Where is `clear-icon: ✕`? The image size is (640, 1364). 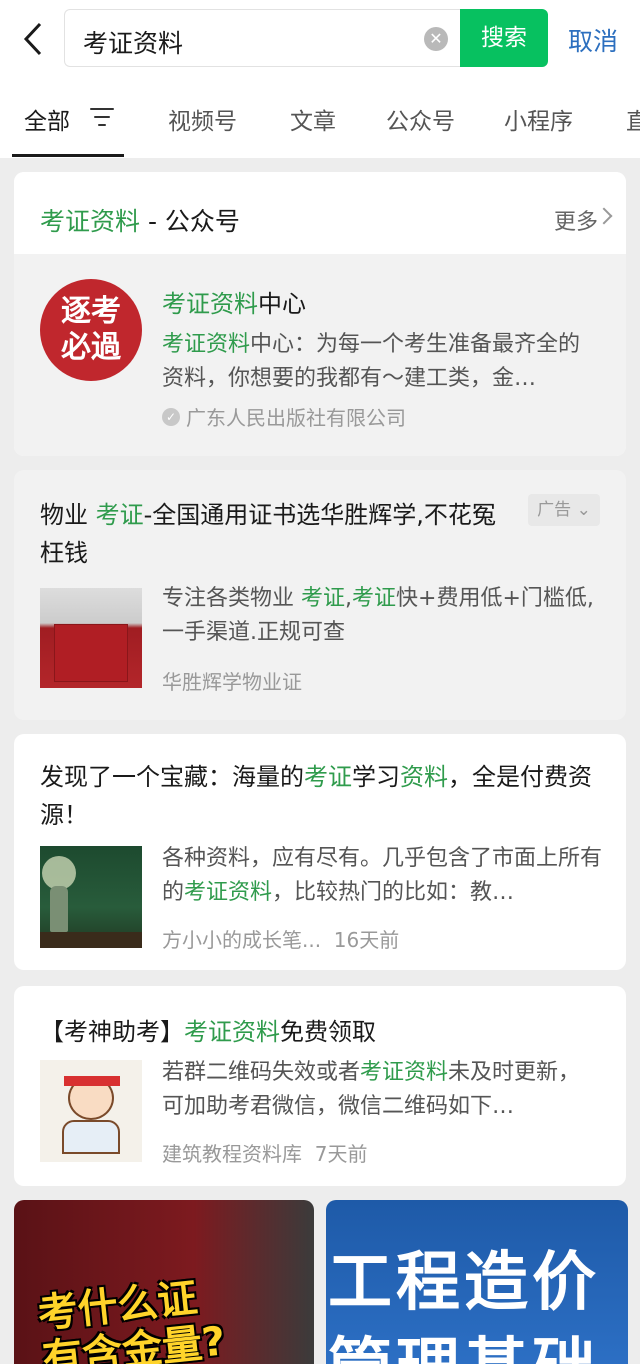
clear-icon: ✕ is located at coordinates (436, 39).